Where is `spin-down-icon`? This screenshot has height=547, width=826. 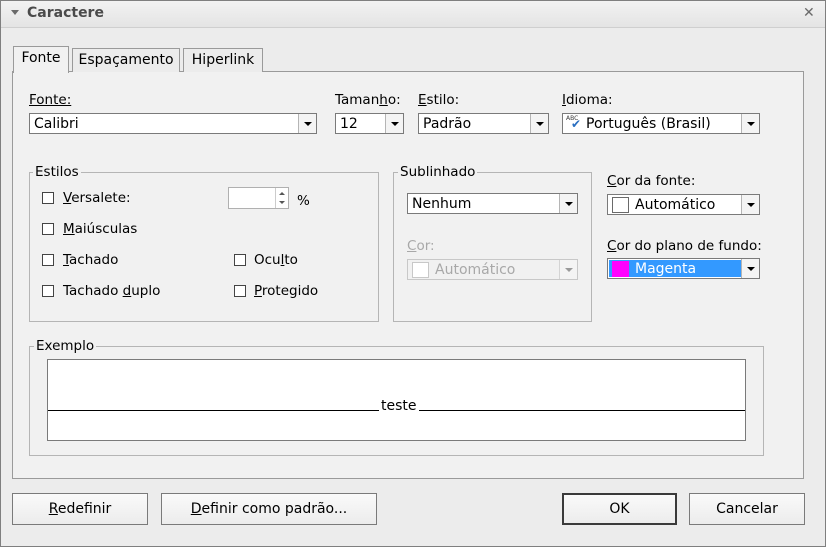 spin-down-icon is located at coordinates (282, 202).